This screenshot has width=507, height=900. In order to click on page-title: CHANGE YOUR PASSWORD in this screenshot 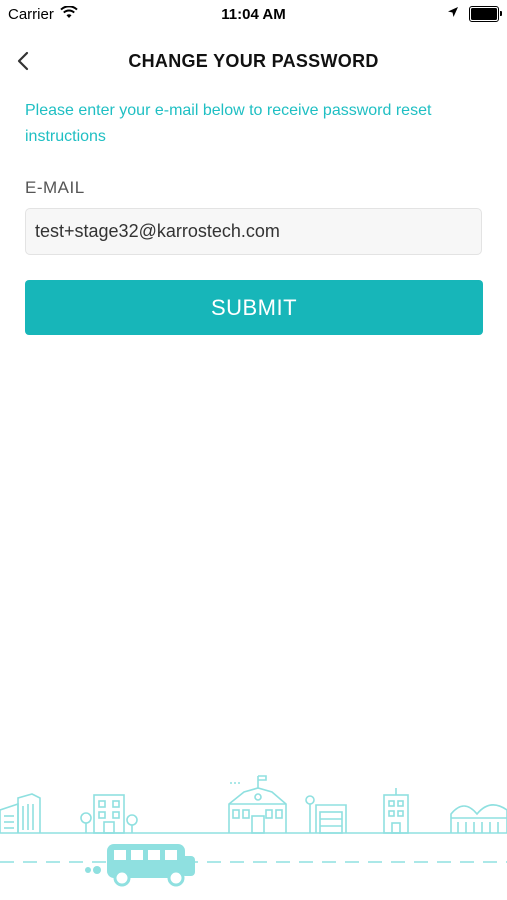, I will do `click(253, 61)`.